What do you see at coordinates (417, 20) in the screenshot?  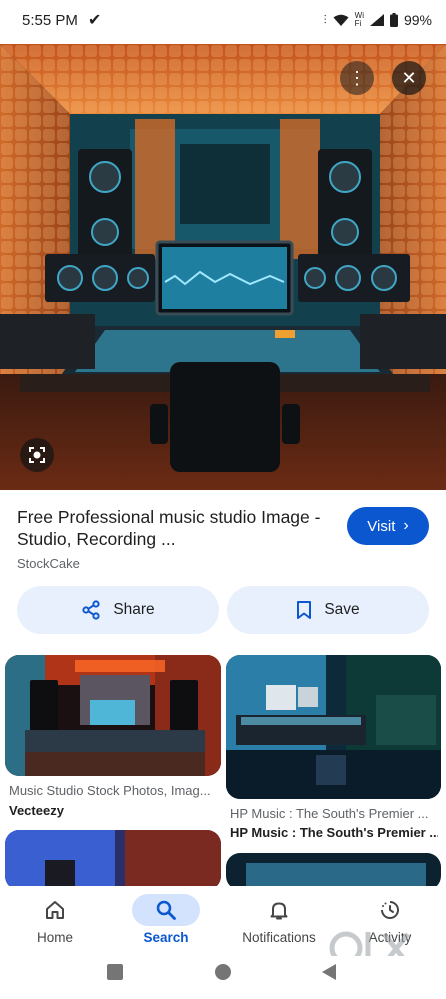 I see `battery-percent: 99%` at bounding box center [417, 20].